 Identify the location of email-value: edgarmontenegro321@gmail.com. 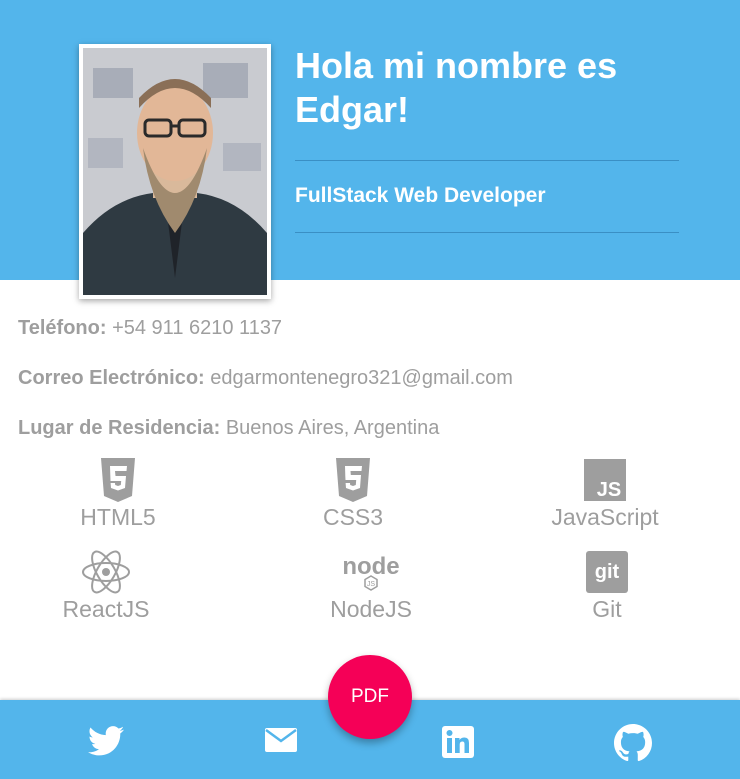
(361, 378).